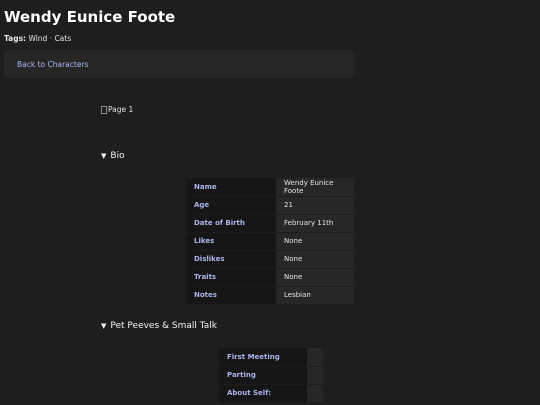 The image size is (540, 405). What do you see at coordinates (231, 241) in the screenshot?
I see `row-key: Likes` at bounding box center [231, 241].